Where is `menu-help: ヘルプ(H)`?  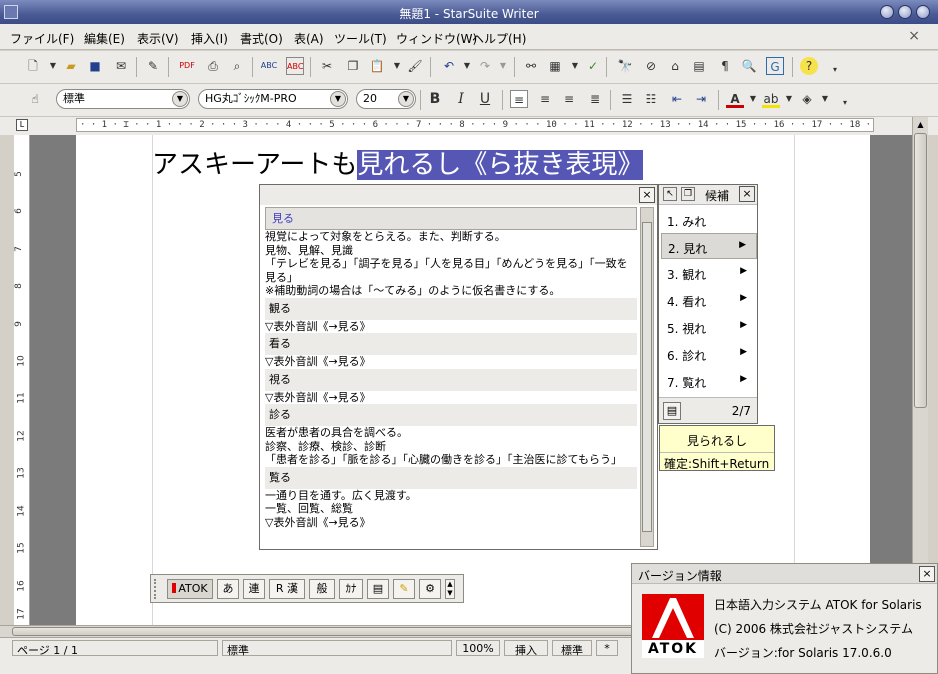
menu-help: ヘルプ(H) is located at coordinates (499, 38).